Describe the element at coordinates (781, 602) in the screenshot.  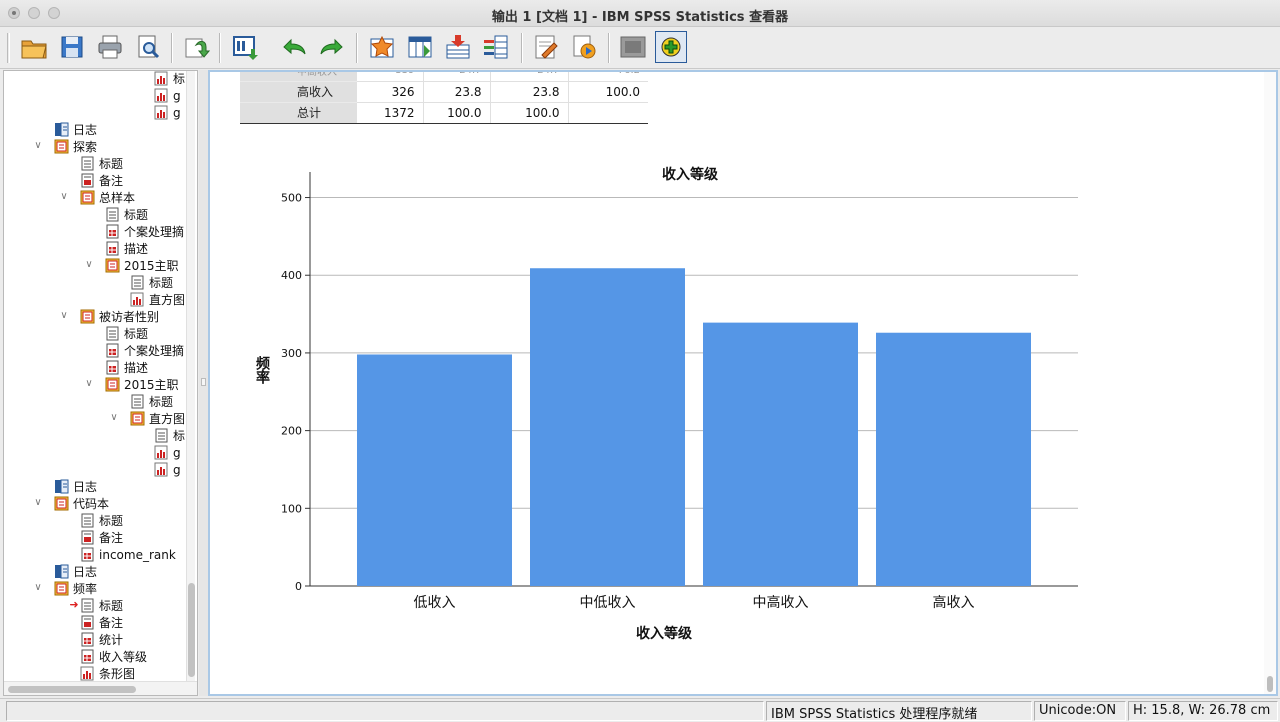
I see `x-tick-label: 中高收入` at that location.